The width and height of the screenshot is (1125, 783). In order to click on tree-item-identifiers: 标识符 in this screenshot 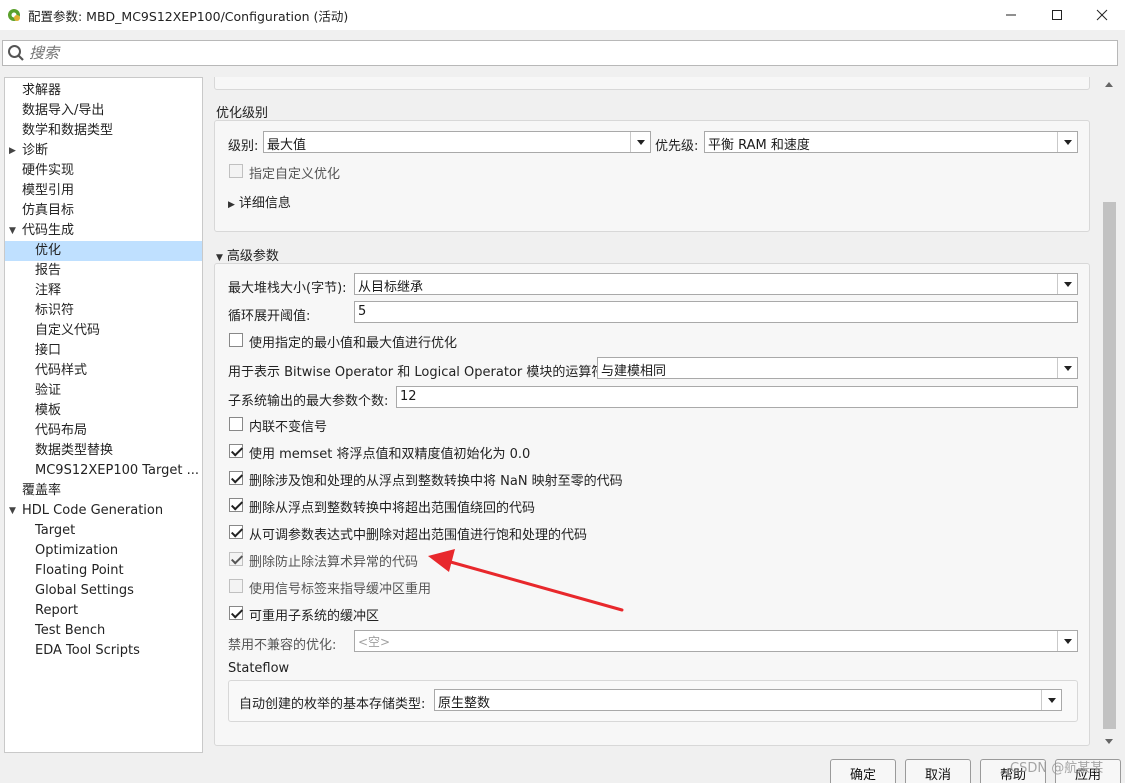, I will do `click(103, 311)`.